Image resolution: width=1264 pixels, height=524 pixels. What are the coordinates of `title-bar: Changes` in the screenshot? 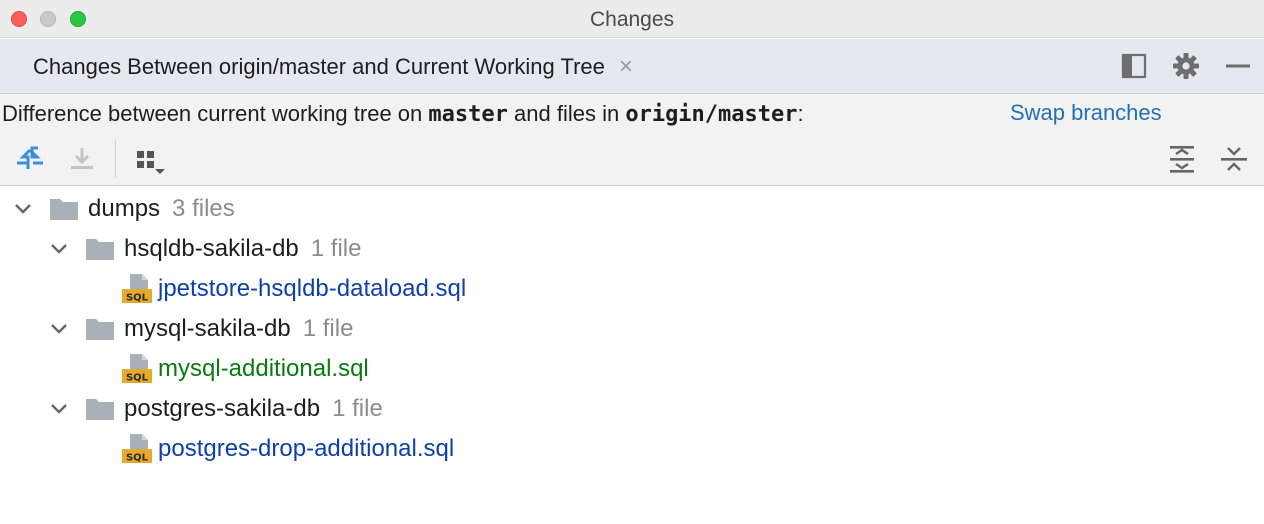 It's located at (632, 19).